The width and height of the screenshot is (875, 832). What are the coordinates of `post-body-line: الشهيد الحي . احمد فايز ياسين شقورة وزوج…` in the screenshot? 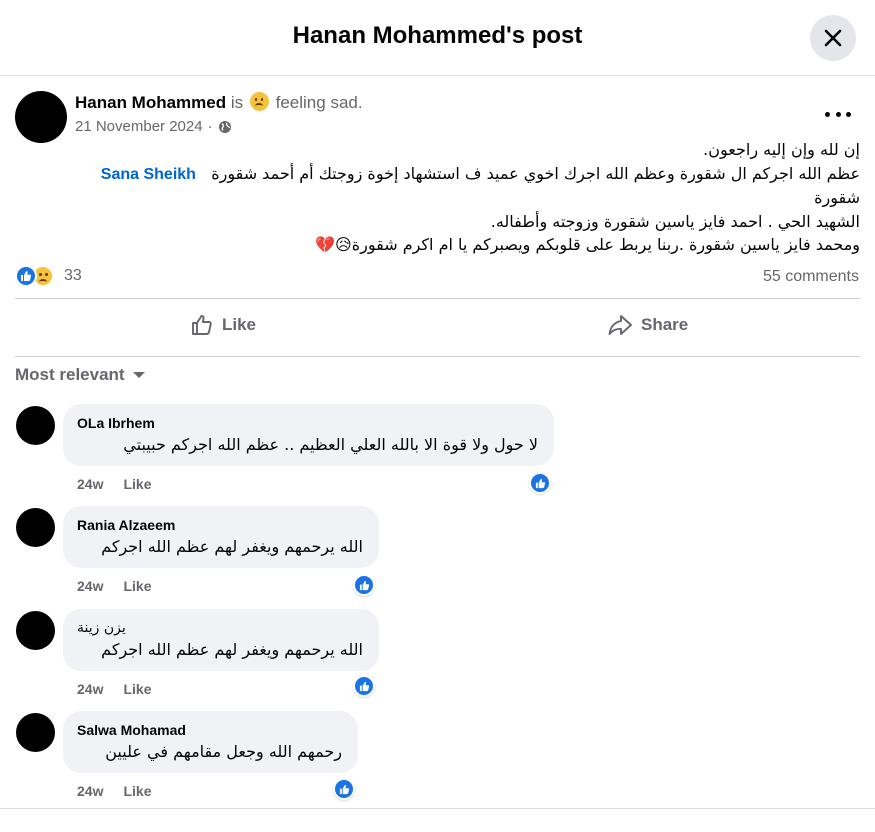 It's located at (675, 221).